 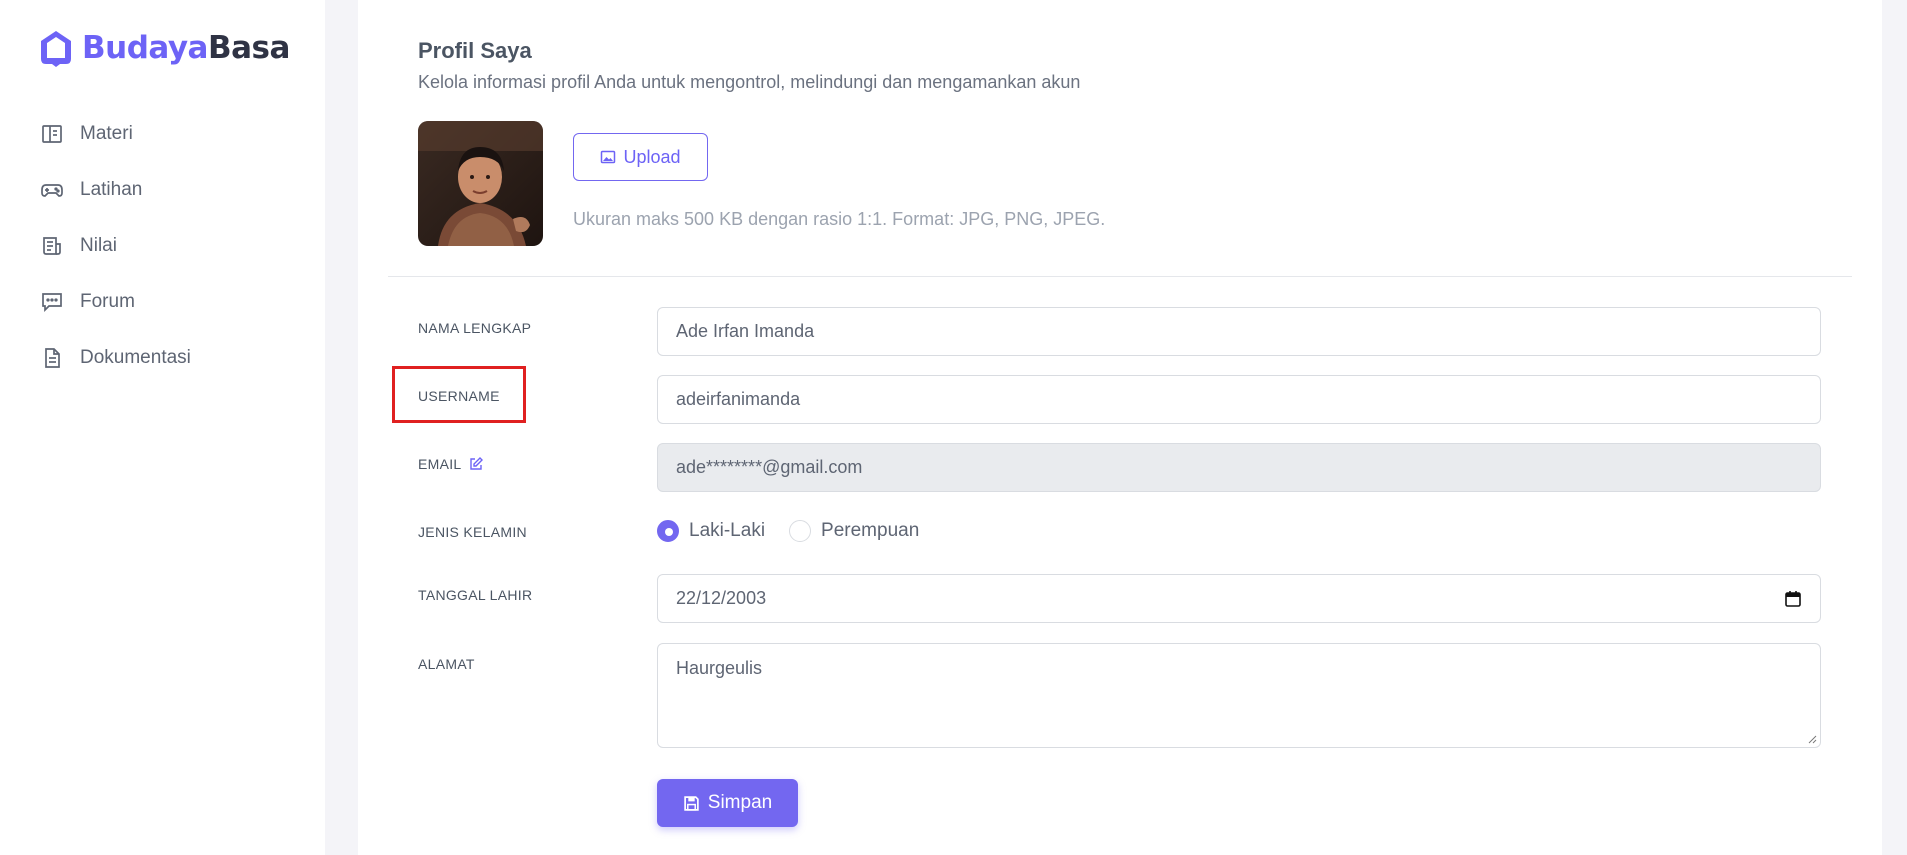 I want to click on calendar-icon, so click(x=1793, y=599).